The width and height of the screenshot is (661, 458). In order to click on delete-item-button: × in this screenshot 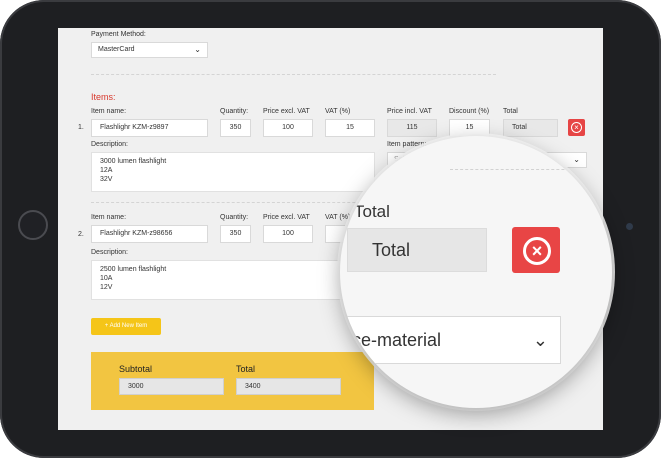, I will do `click(576, 127)`.